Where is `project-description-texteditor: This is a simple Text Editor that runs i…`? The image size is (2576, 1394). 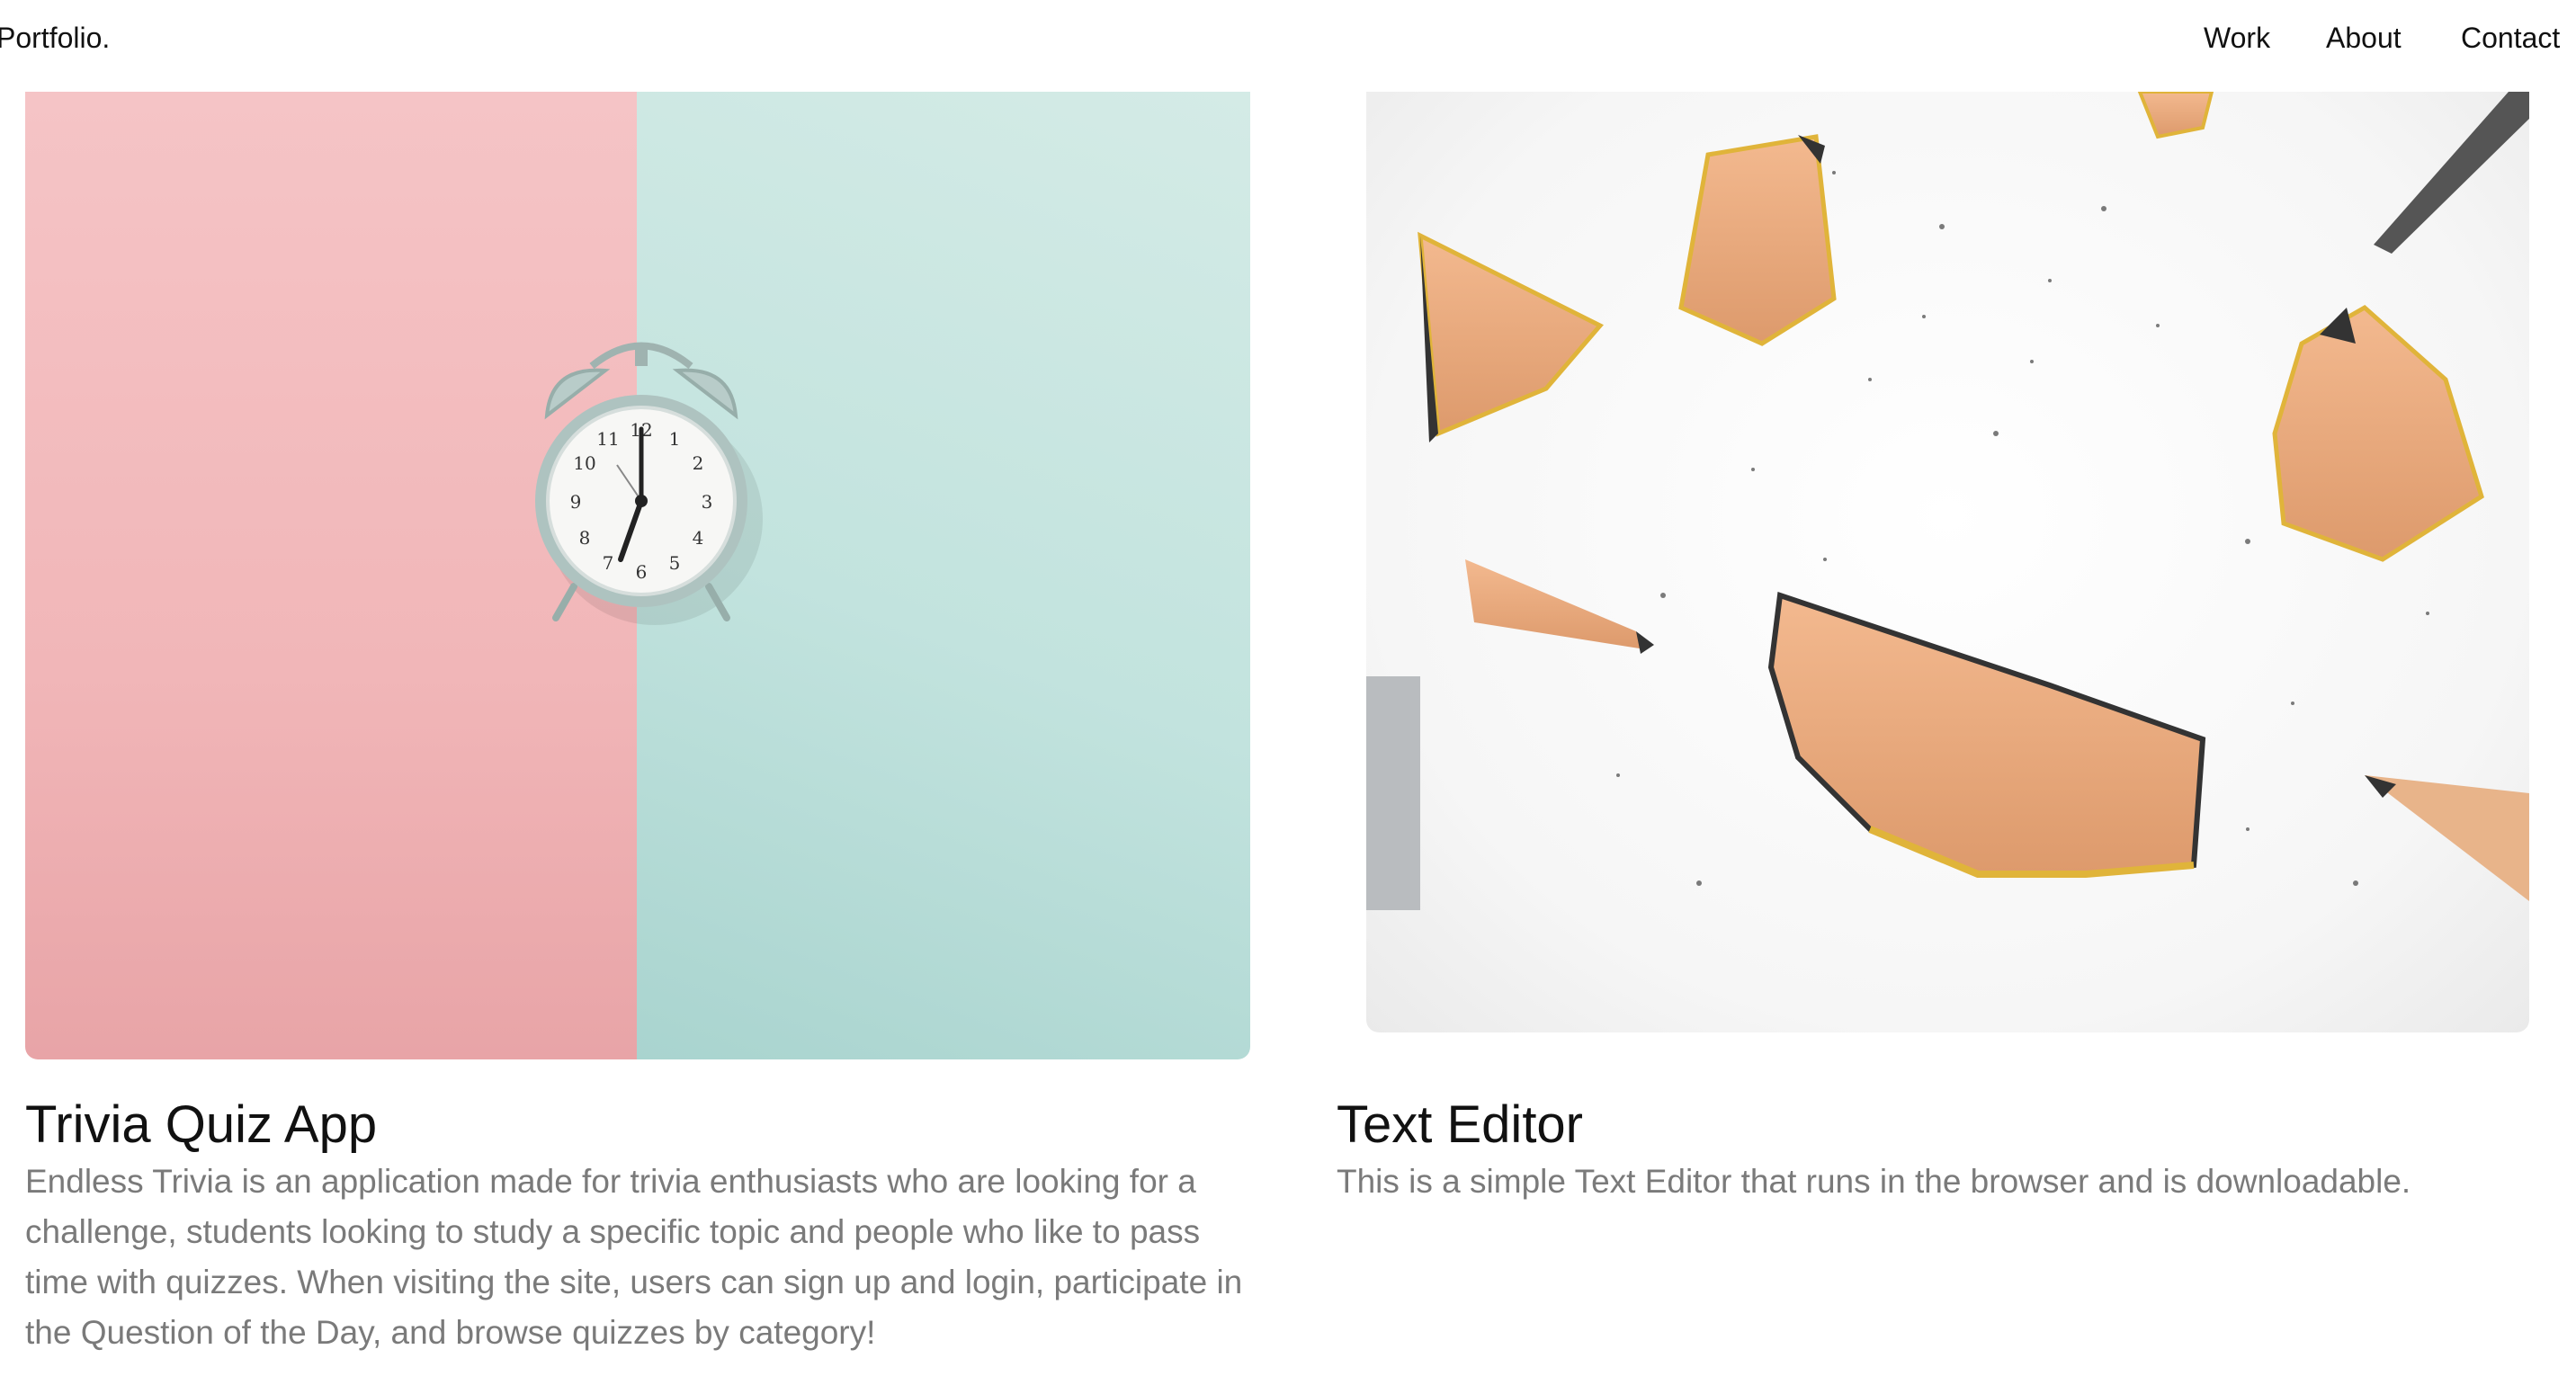 project-description-texteditor: This is a simple Text Editor that runs i… is located at coordinates (1874, 1181).